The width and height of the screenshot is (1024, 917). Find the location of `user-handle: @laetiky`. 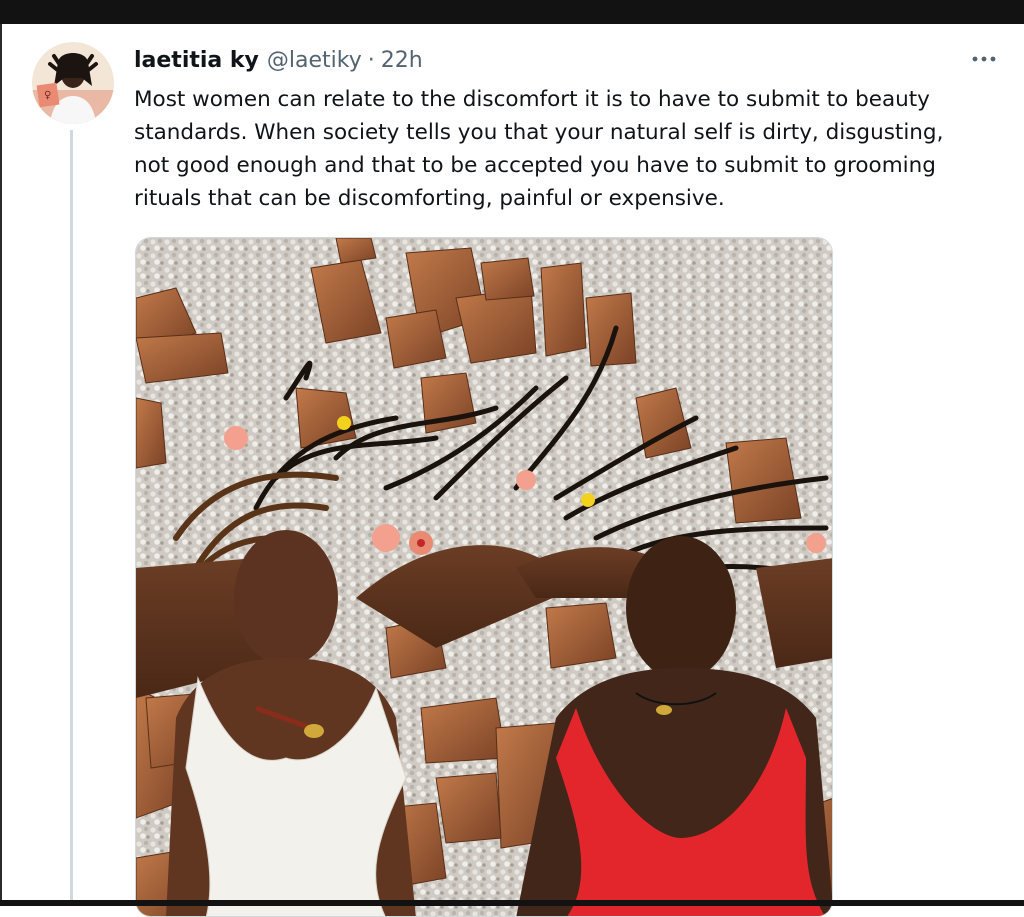

user-handle: @laetiky is located at coordinates (314, 61).